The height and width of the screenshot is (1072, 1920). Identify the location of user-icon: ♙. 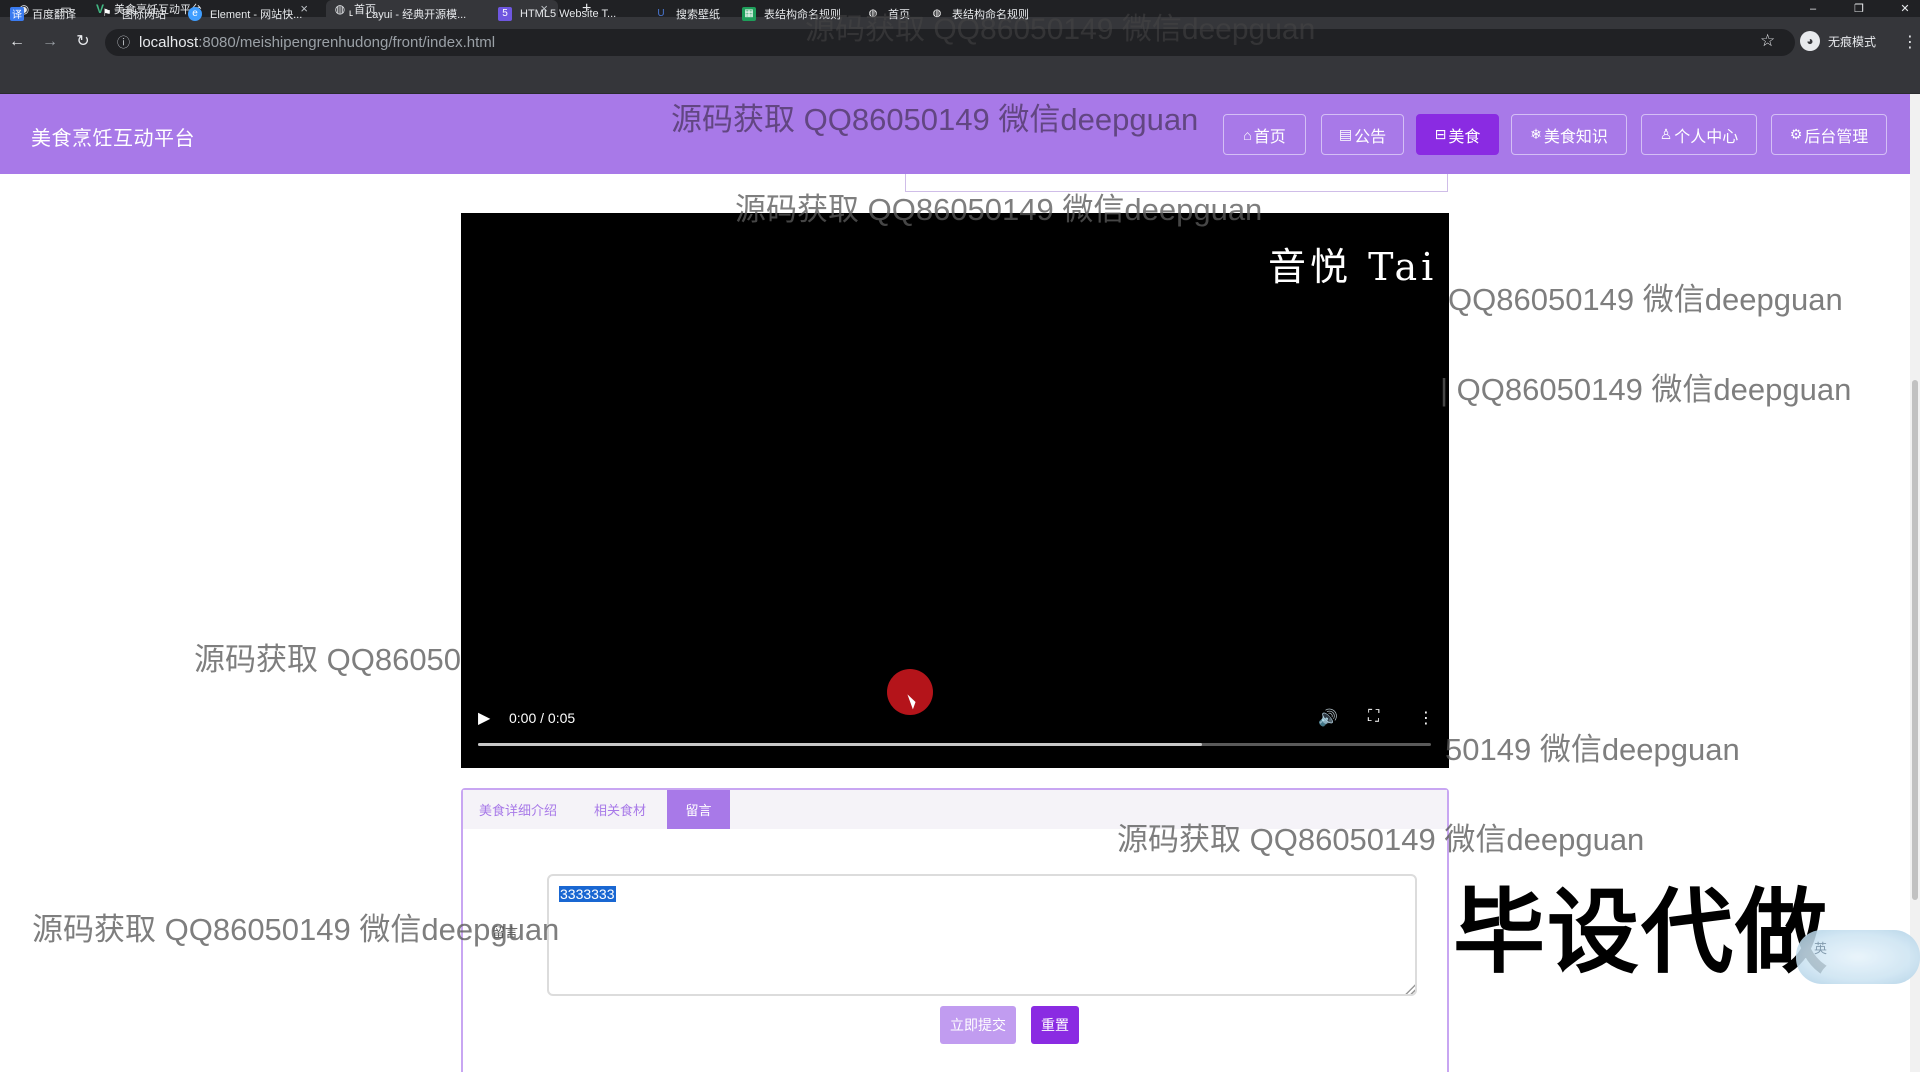
(1666, 134).